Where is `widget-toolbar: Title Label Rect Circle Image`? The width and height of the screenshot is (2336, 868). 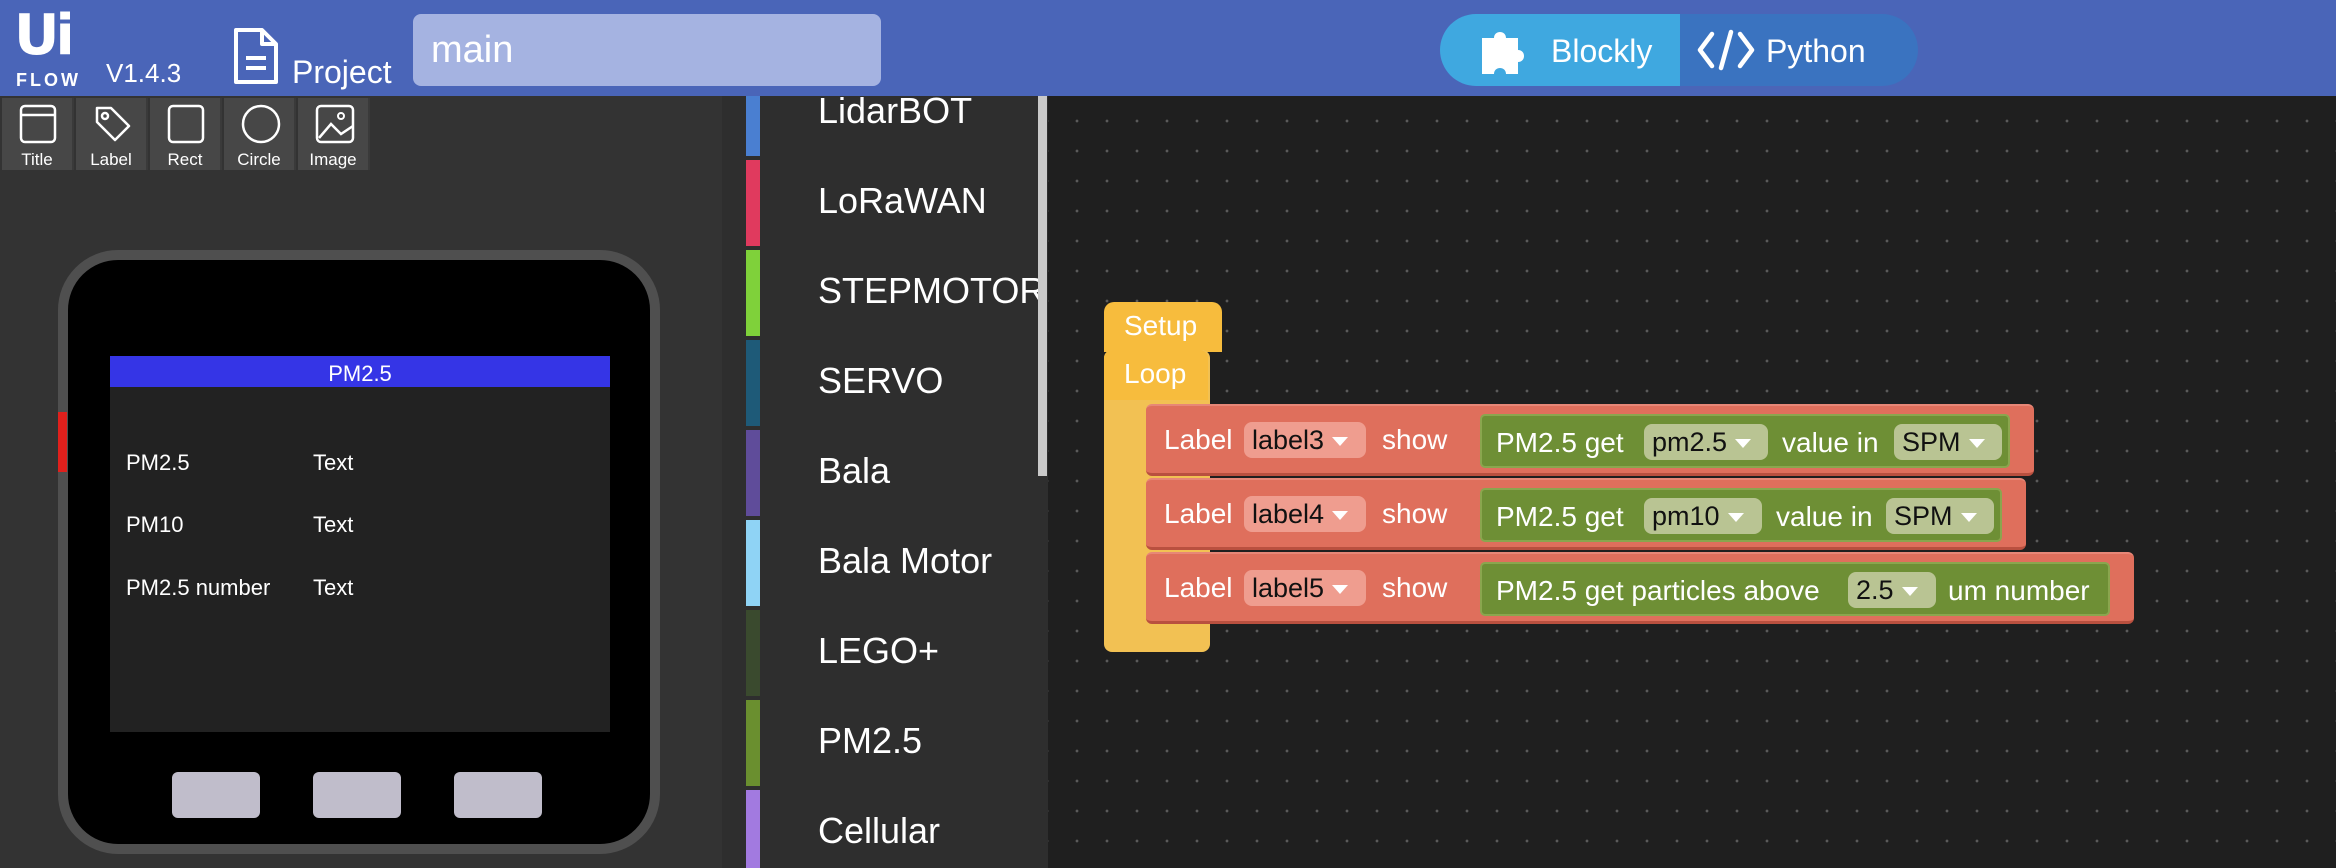 widget-toolbar: Title Label Rect Circle Image is located at coordinates (188, 134).